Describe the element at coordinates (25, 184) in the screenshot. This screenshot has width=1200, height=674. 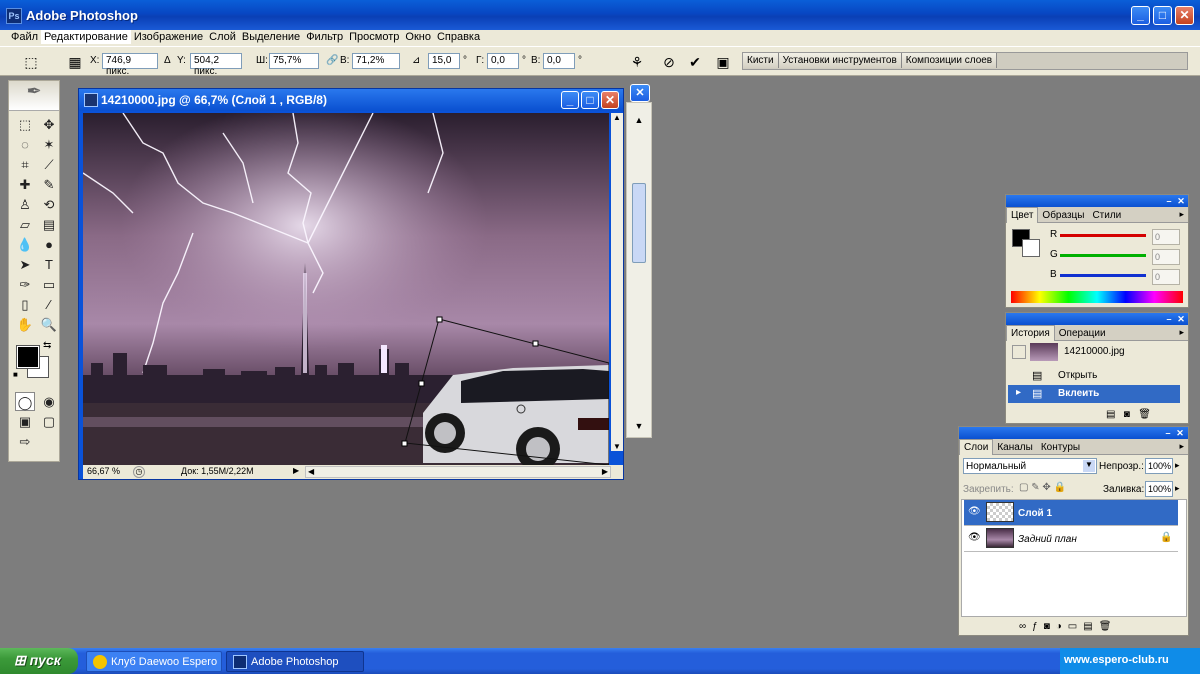
I see `healing-brush-icon: ✚` at that location.